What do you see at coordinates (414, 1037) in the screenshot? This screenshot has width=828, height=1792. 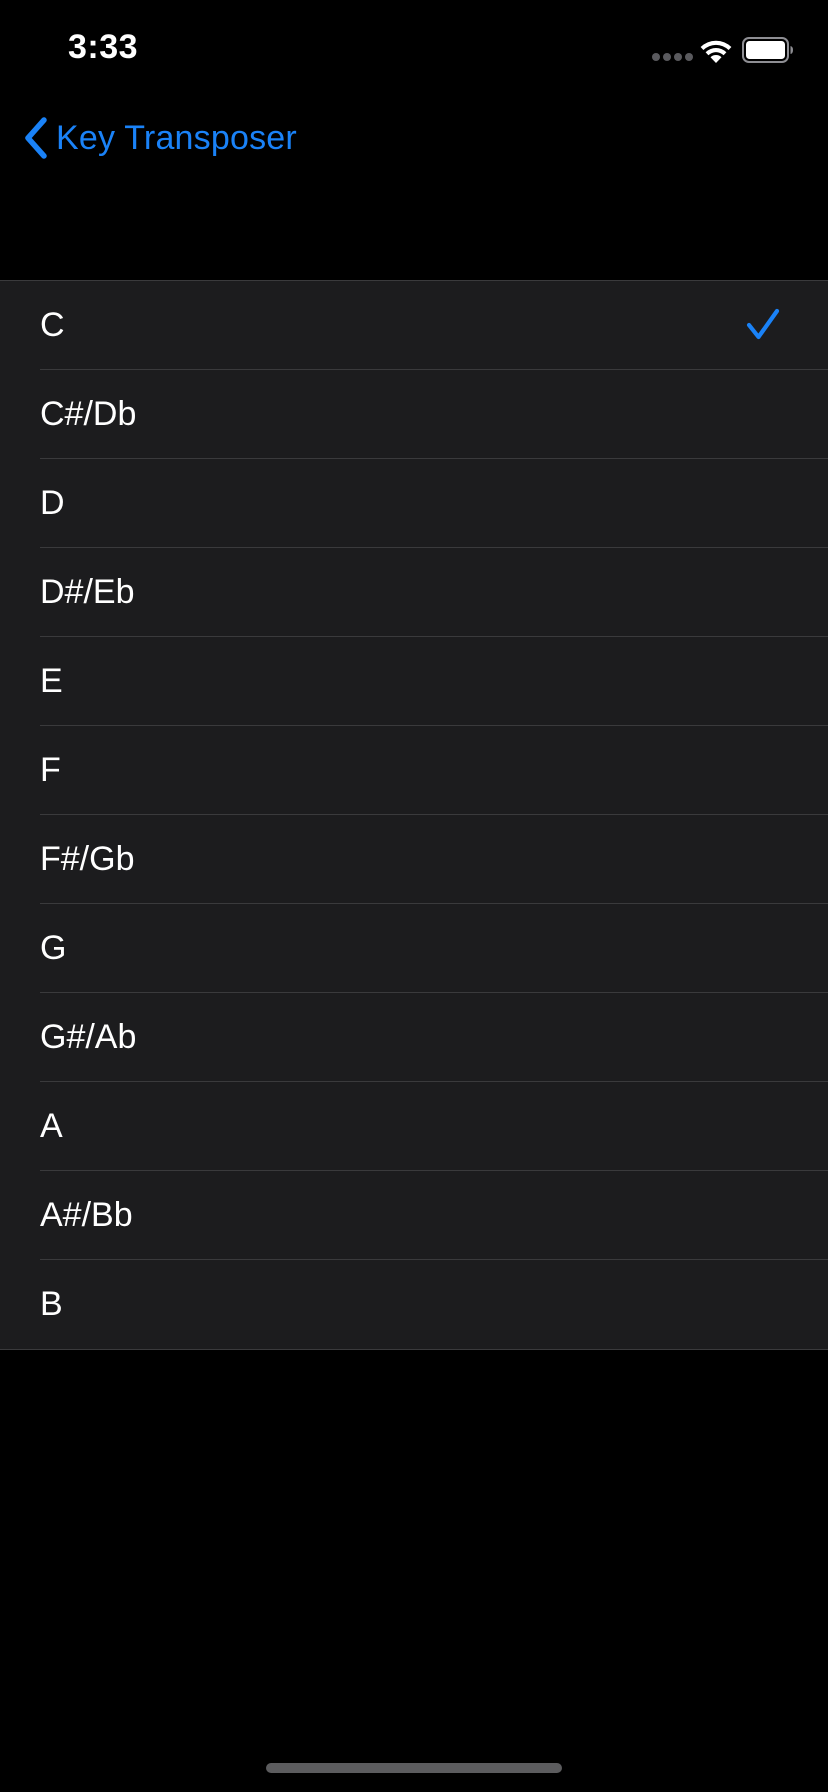 I see `list-item-g-sharp-a-flat: G#/Ab` at bounding box center [414, 1037].